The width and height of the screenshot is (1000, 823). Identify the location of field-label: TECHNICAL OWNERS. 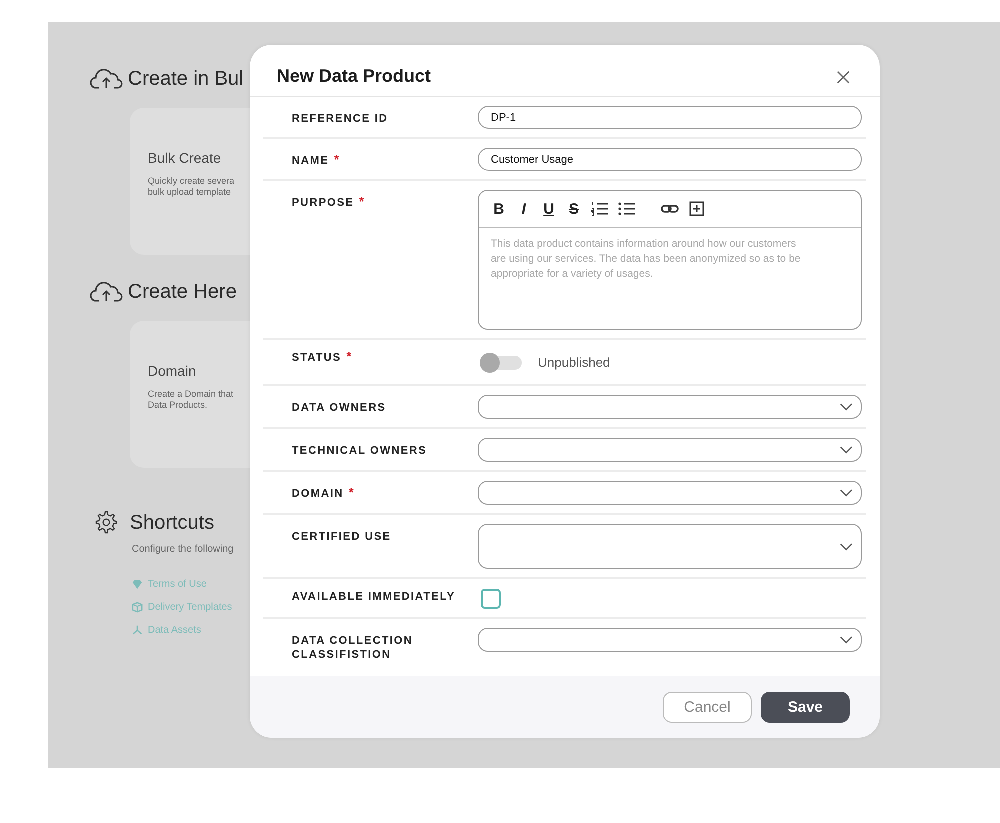
(360, 451).